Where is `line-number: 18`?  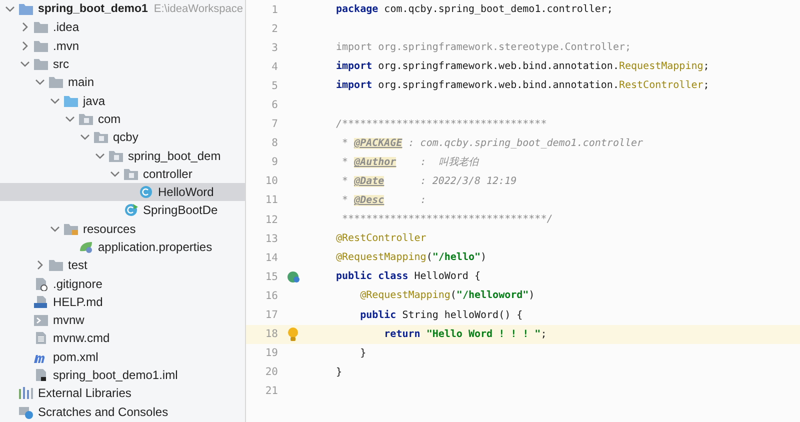 line-number: 18 is located at coordinates (271, 334).